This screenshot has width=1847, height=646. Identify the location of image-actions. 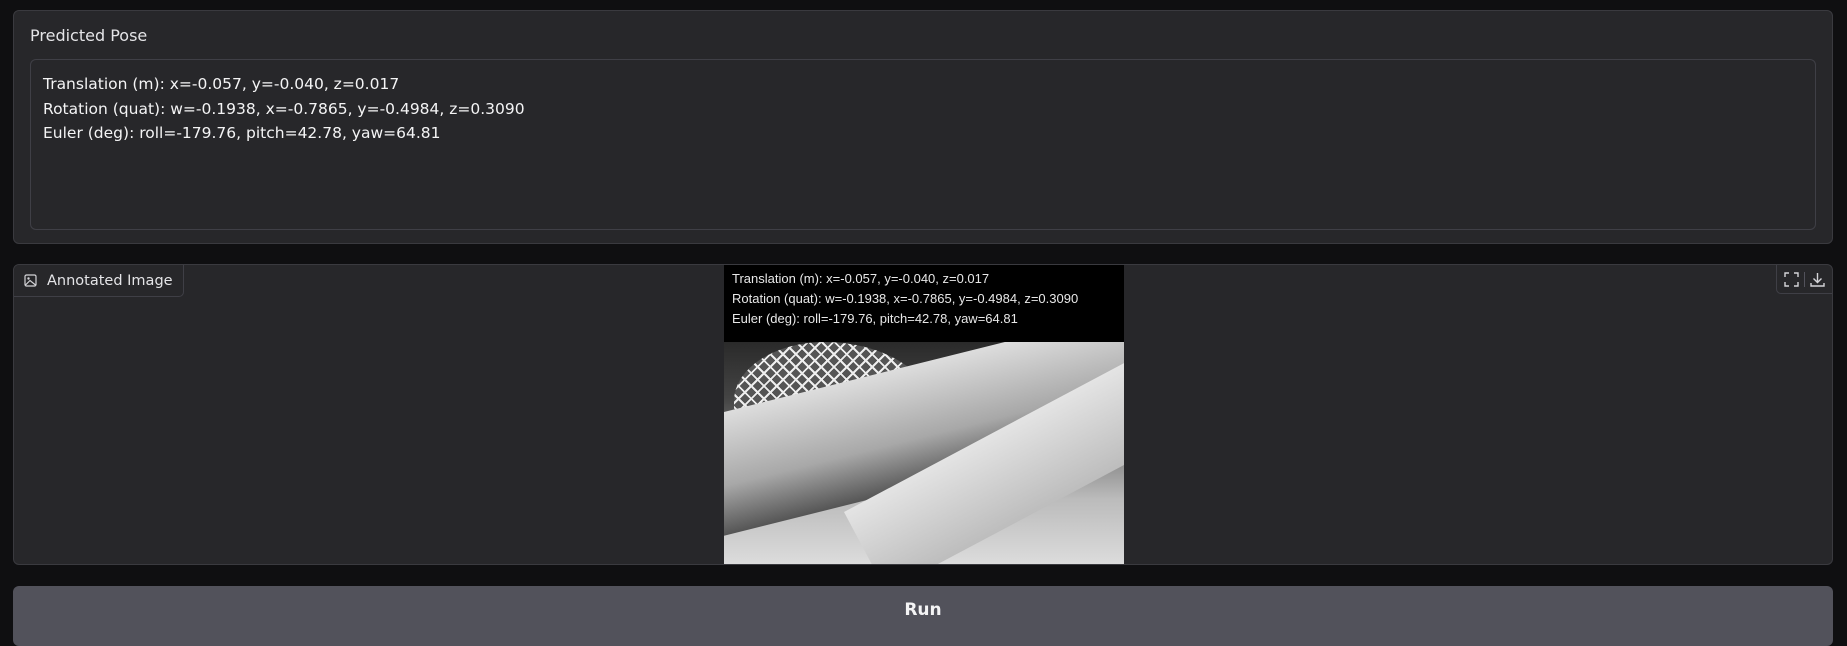
(1804, 279).